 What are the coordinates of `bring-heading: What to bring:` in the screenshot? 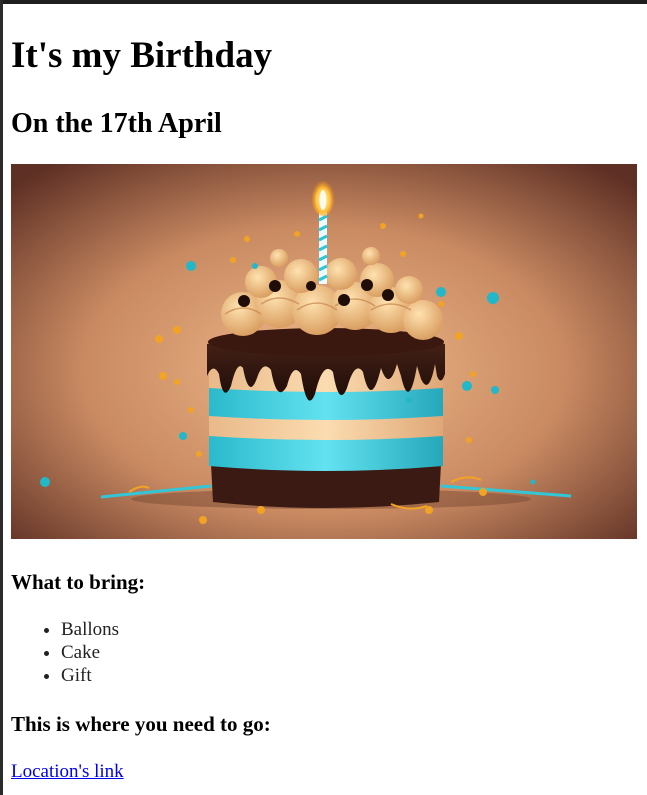 It's located at (78, 582).